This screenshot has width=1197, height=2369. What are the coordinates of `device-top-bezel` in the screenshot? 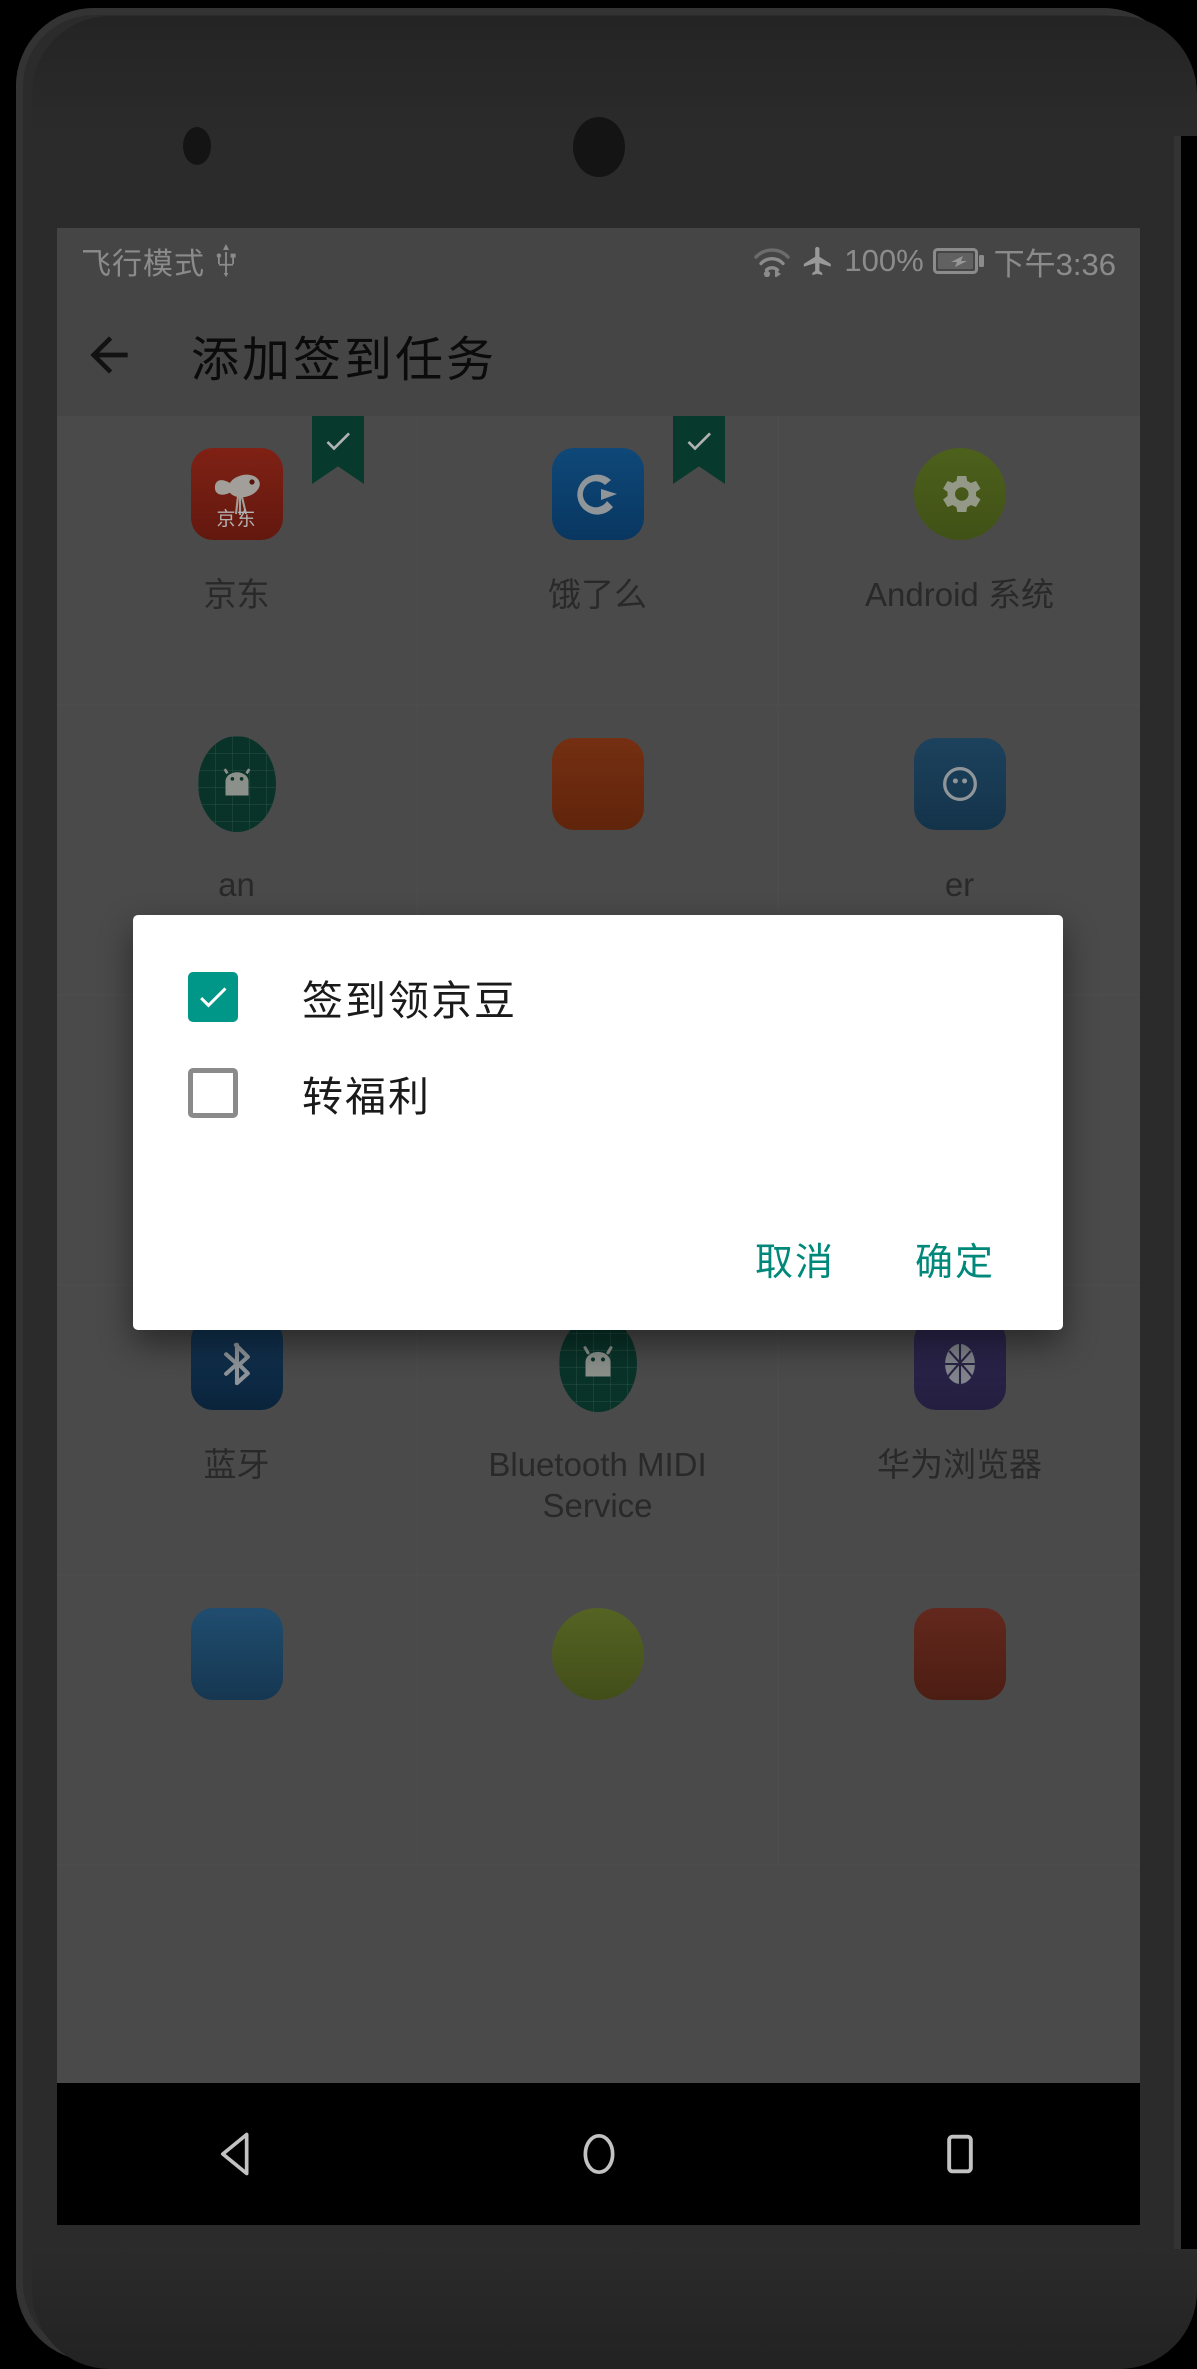 It's located at (614, 76).